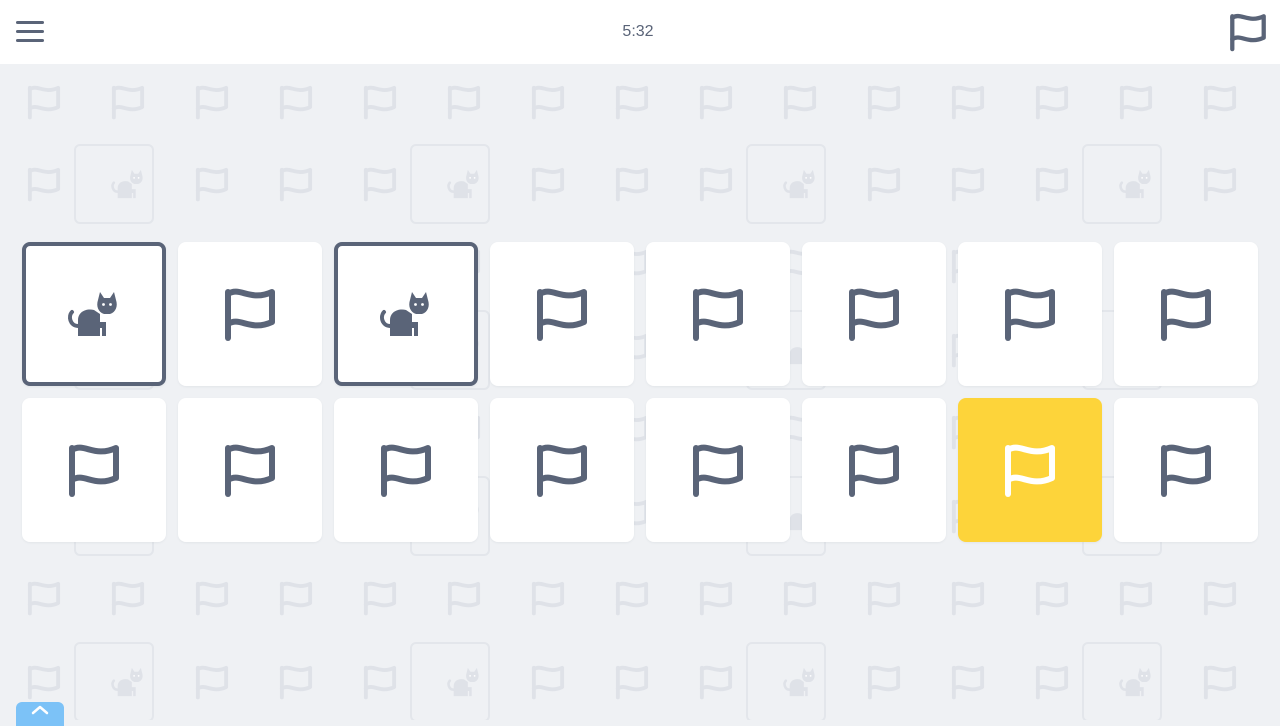 This screenshot has height=726, width=1280. I want to click on cat-icon, so click(404, 314).